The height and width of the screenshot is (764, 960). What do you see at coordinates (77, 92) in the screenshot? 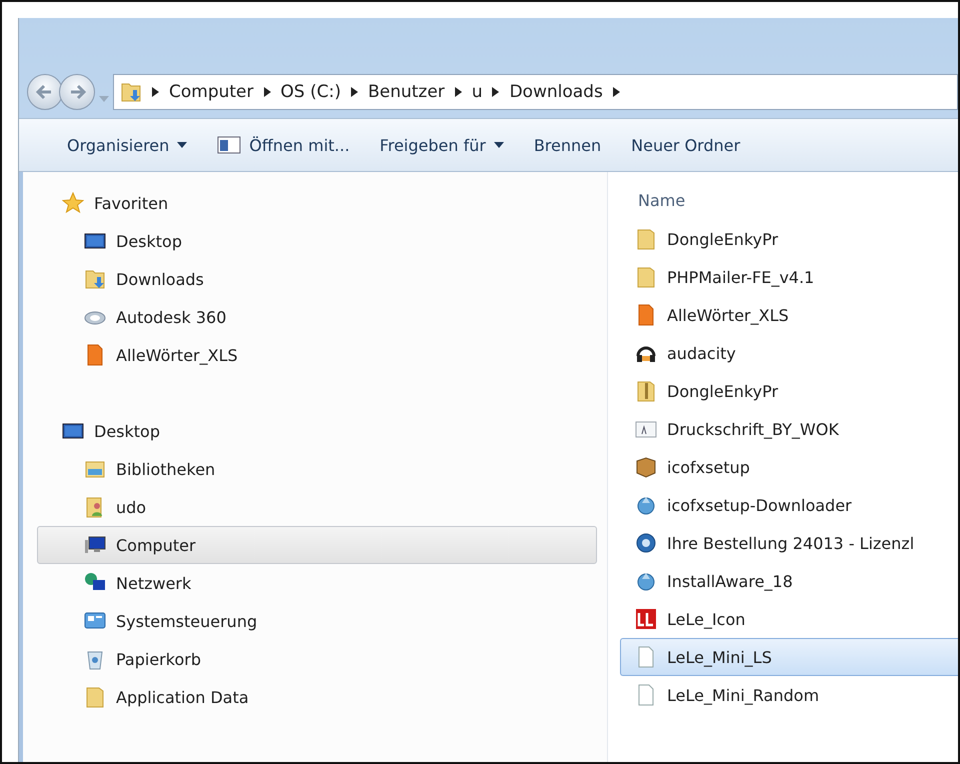
I see `forward-button` at bounding box center [77, 92].